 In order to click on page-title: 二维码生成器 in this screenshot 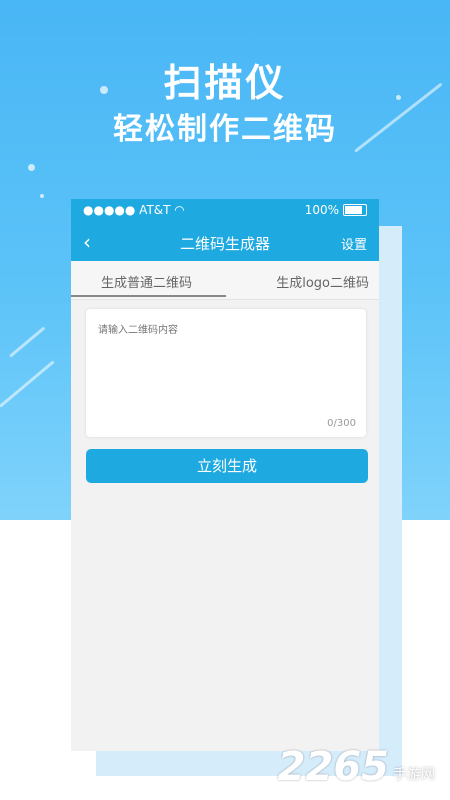, I will do `click(224, 244)`.